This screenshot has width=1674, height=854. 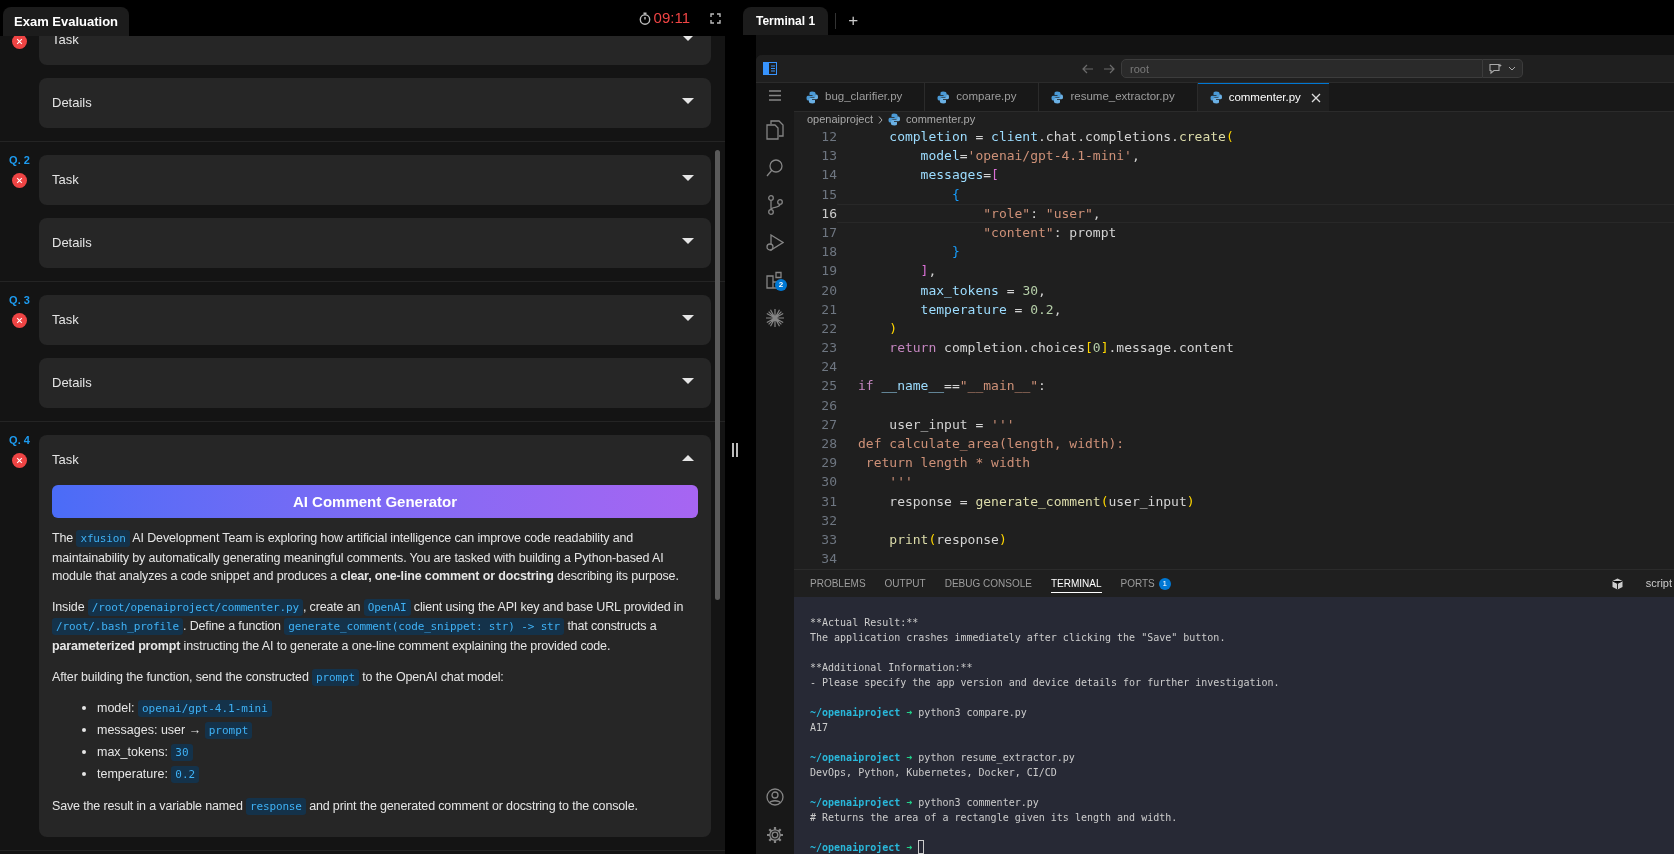 What do you see at coordinates (717, 375) in the screenshot?
I see `scrollbar-thumb` at bounding box center [717, 375].